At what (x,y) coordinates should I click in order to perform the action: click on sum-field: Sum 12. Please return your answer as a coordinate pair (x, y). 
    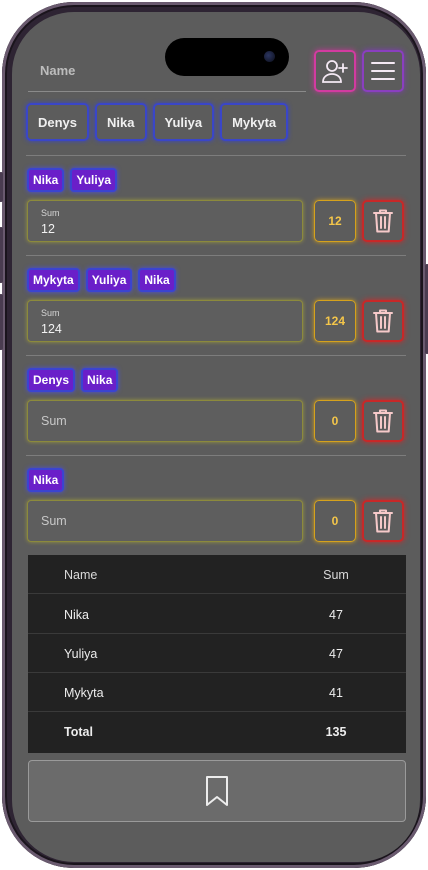
    Looking at the image, I should click on (165, 221).